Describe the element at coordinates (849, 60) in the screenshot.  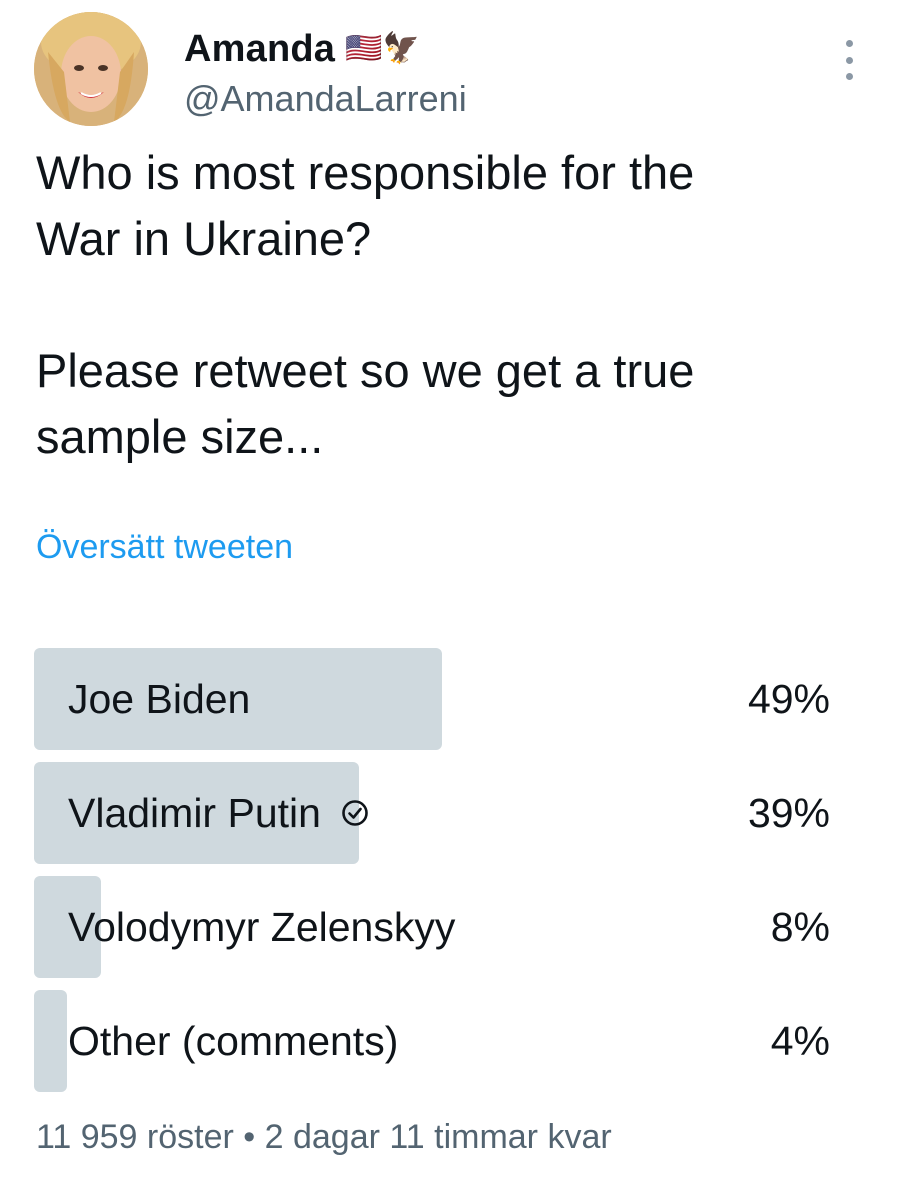
I see `more-options-icon` at that location.